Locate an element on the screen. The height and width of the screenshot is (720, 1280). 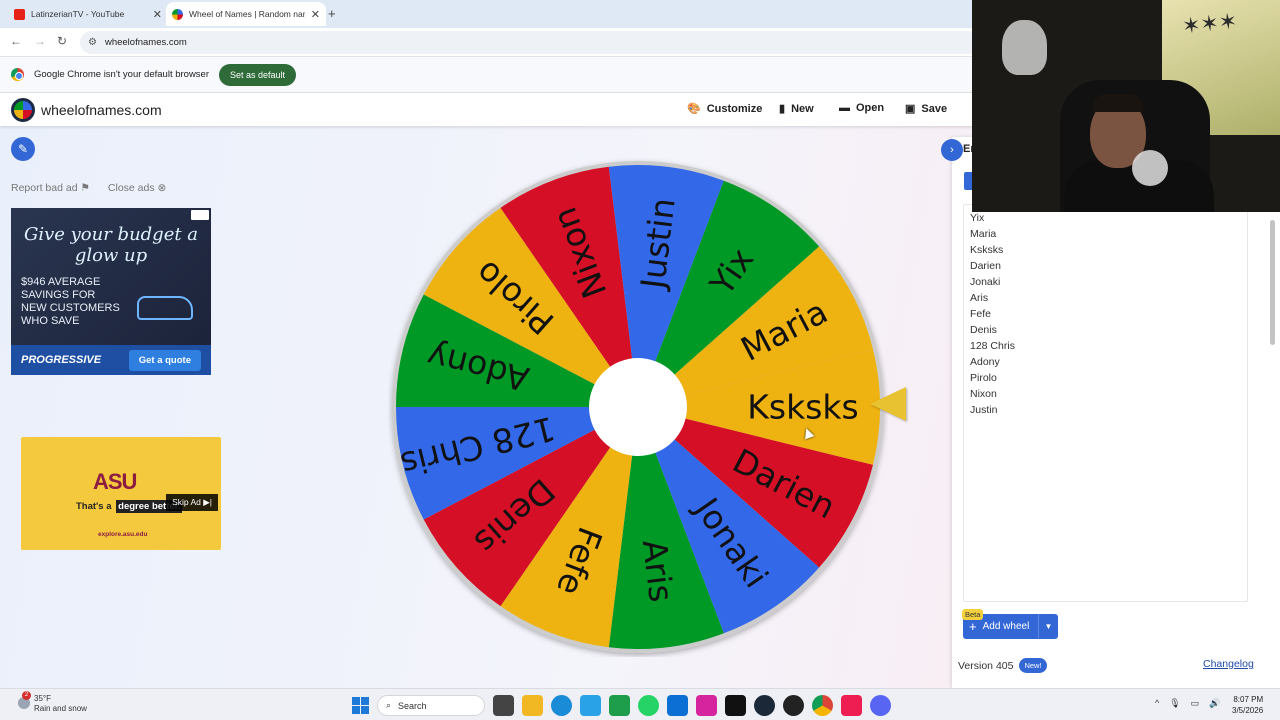
entry-line: Nixon is located at coordinates (983, 394).